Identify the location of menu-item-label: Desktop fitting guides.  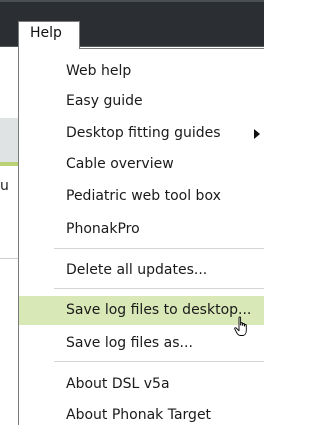
(143, 133).